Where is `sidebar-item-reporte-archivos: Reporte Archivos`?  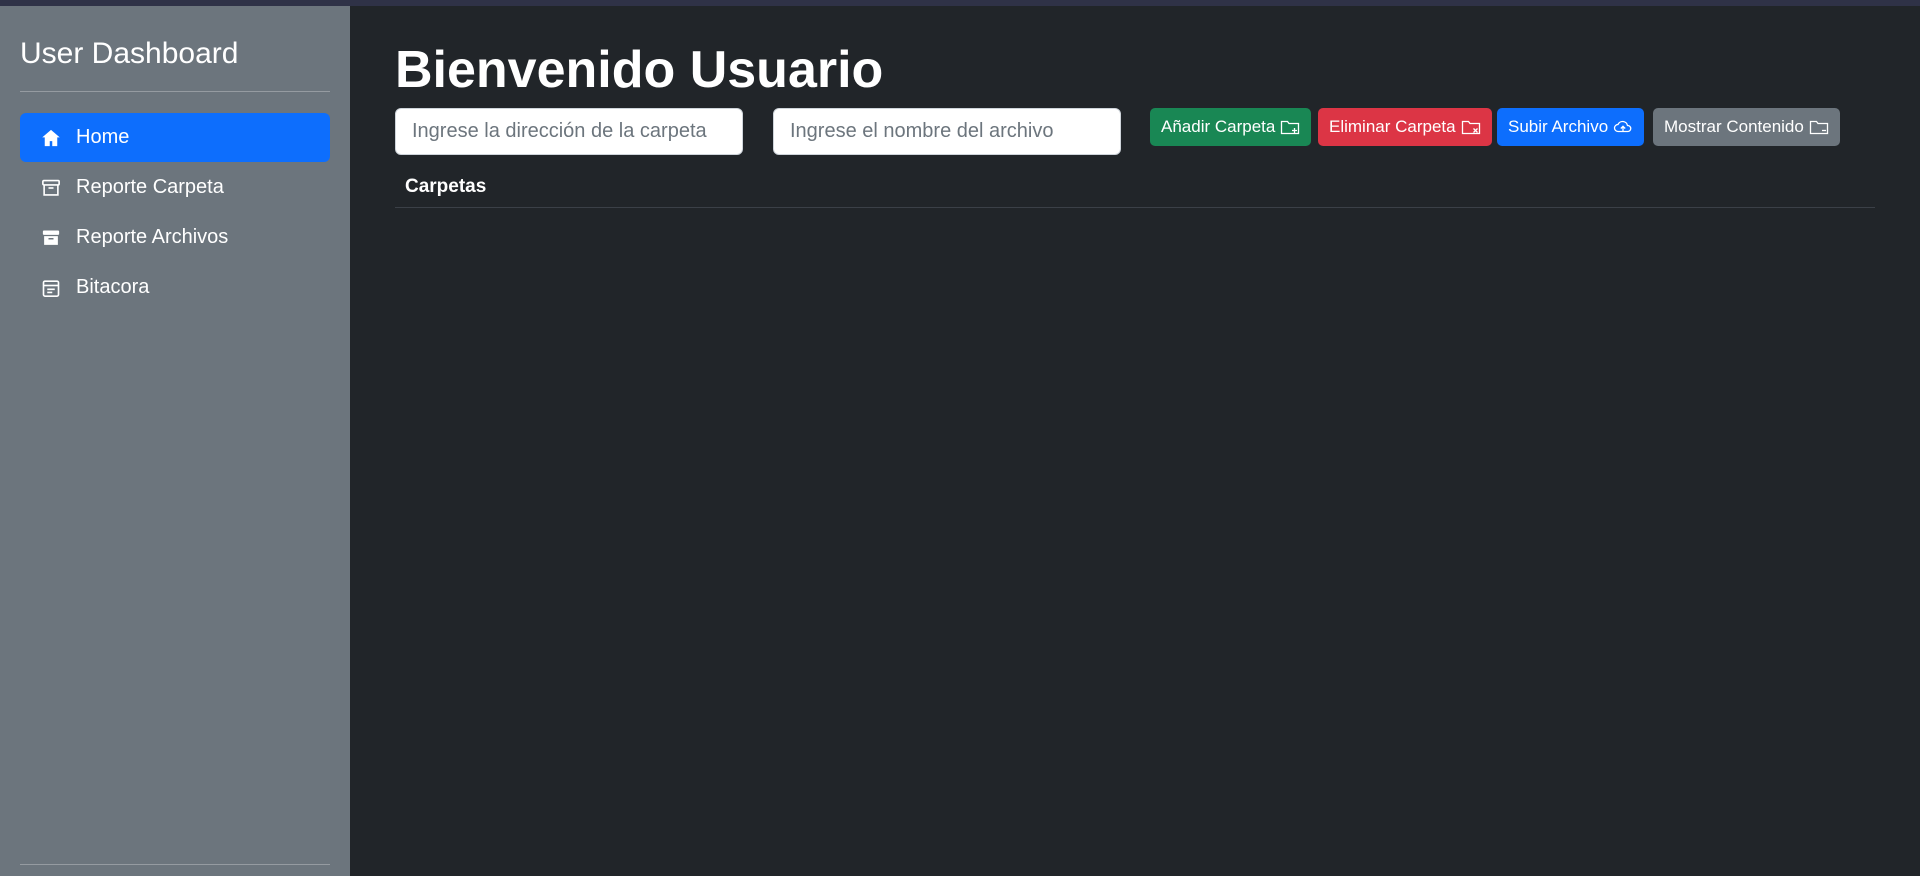 sidebar-item-reporte-archivos: Reporte Archivos is located at coordinates (175, 237).